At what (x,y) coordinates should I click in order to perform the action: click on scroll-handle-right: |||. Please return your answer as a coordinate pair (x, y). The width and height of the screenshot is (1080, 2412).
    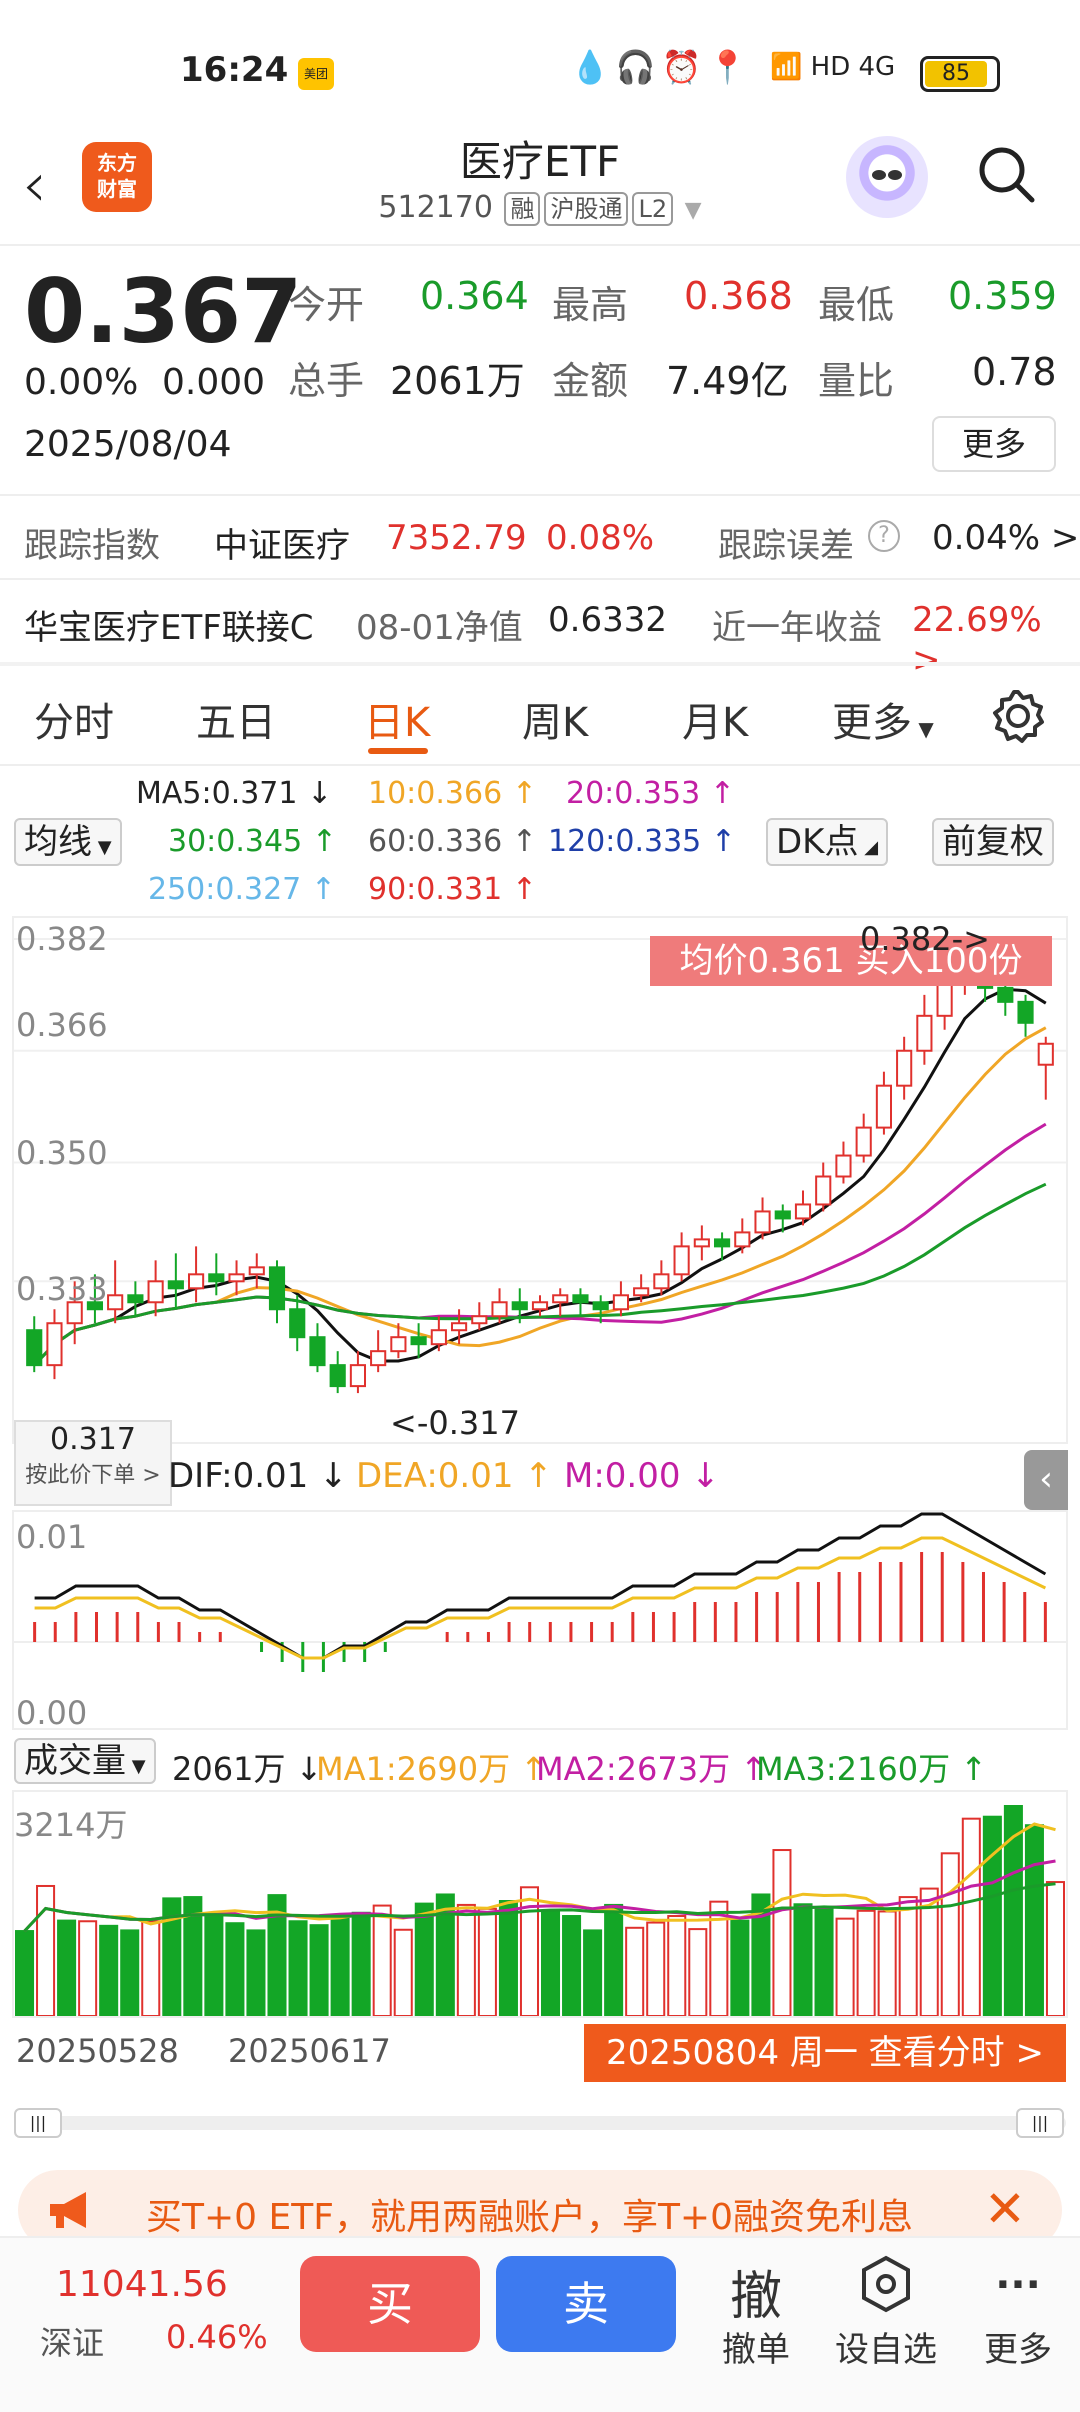
    Looking at the image, I should click on (1040, 2123).